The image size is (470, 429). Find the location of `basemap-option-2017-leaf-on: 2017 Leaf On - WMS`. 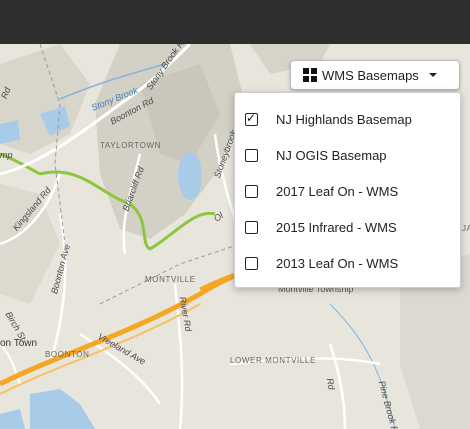

basemap-option-2017-leaf-on: 2017 Leaf On - WMS is located at coordinates (347, 191).